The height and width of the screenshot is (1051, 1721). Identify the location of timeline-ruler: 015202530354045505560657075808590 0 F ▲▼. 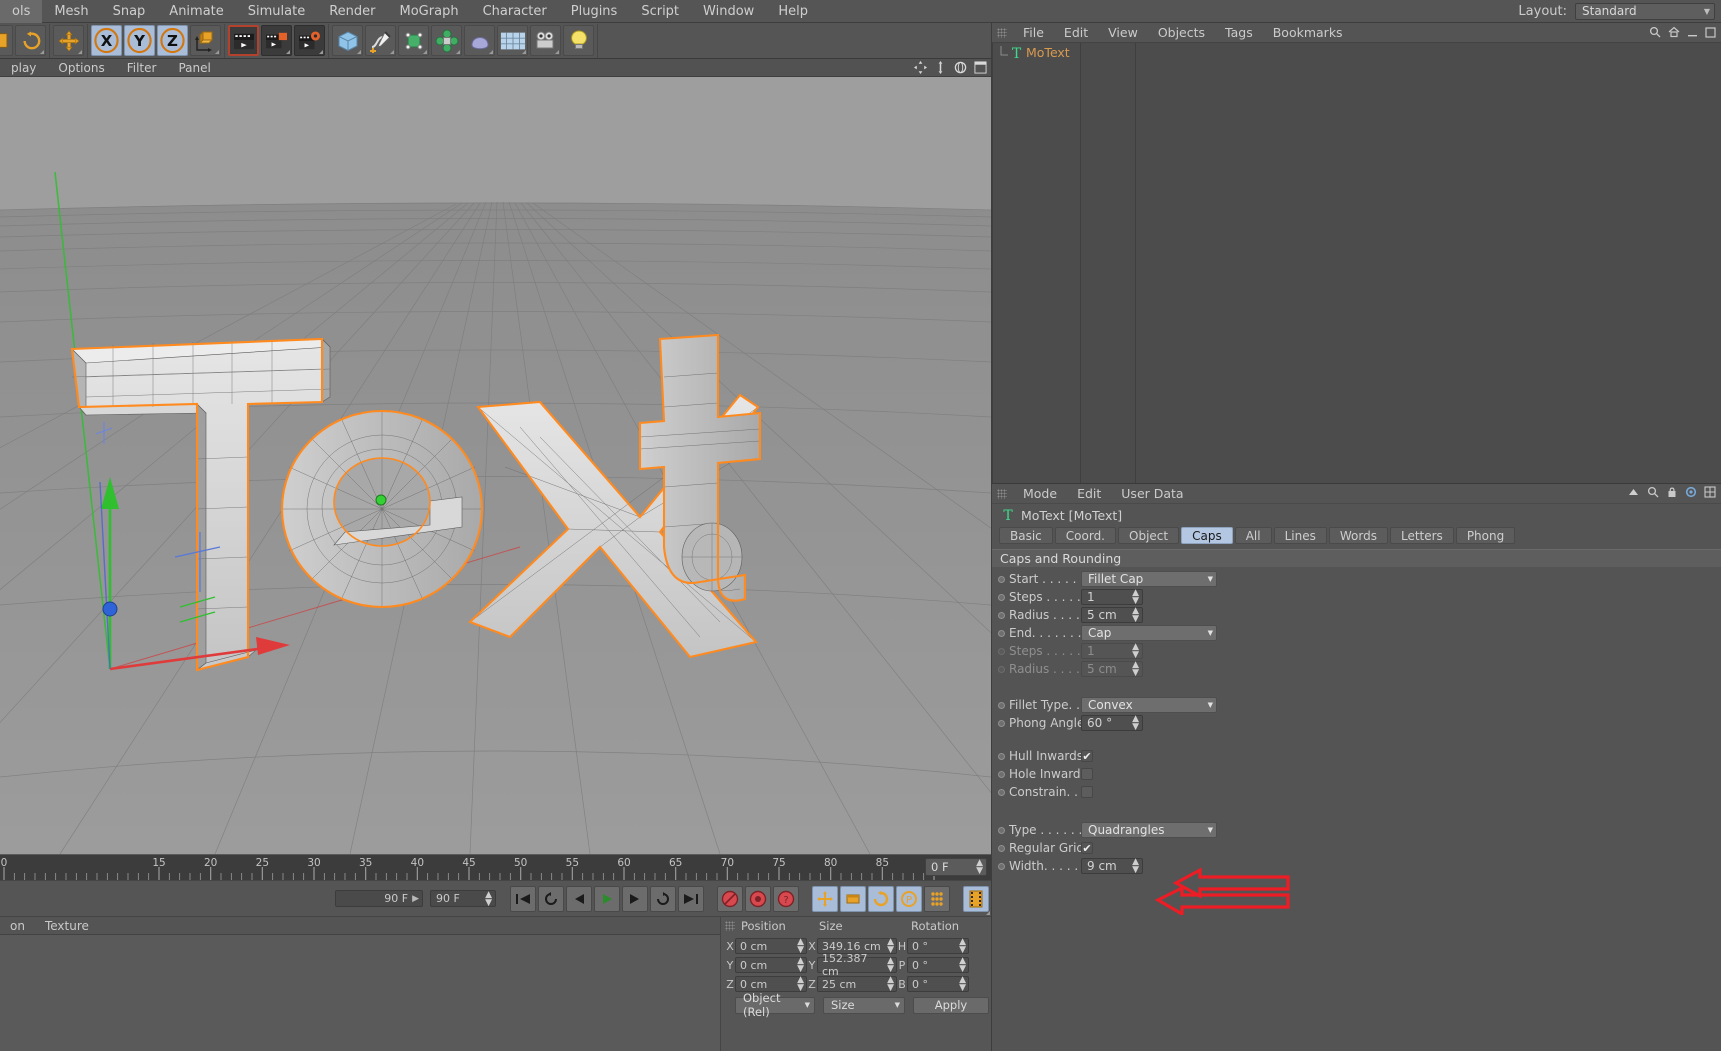
(495, 867).